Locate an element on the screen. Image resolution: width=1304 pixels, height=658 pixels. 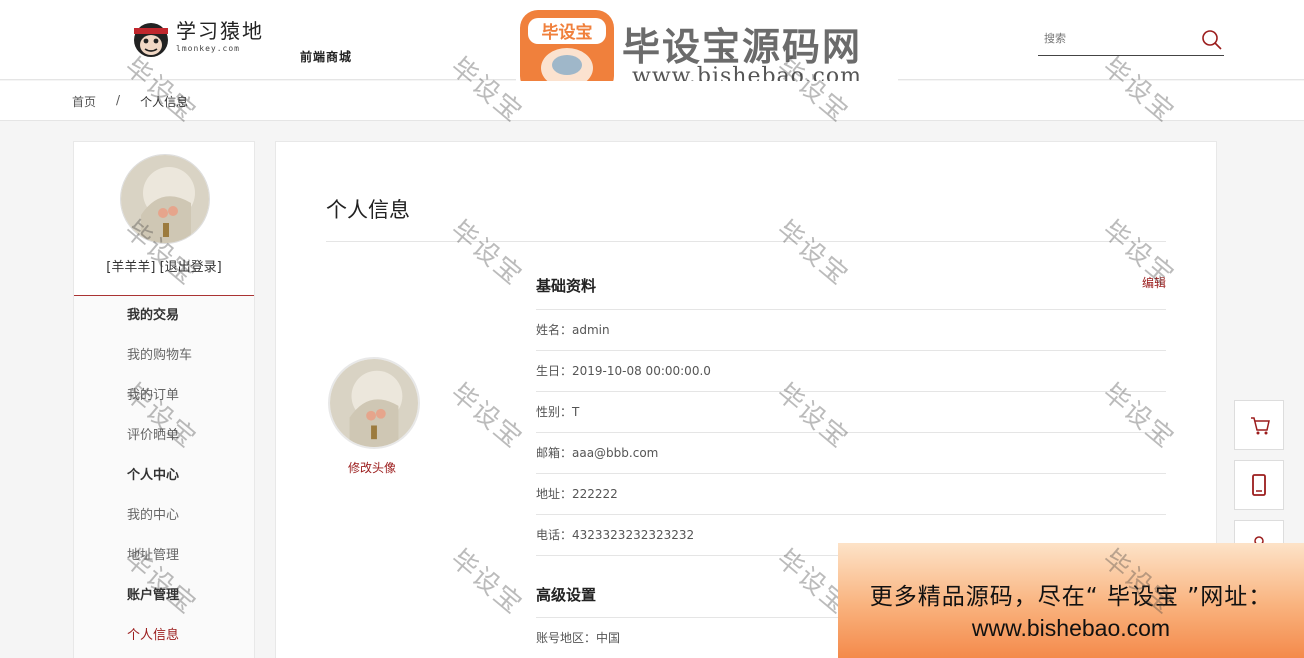
breadcrumb-bar: 首页 / 个人信息 is located at coordinates (652, 101).